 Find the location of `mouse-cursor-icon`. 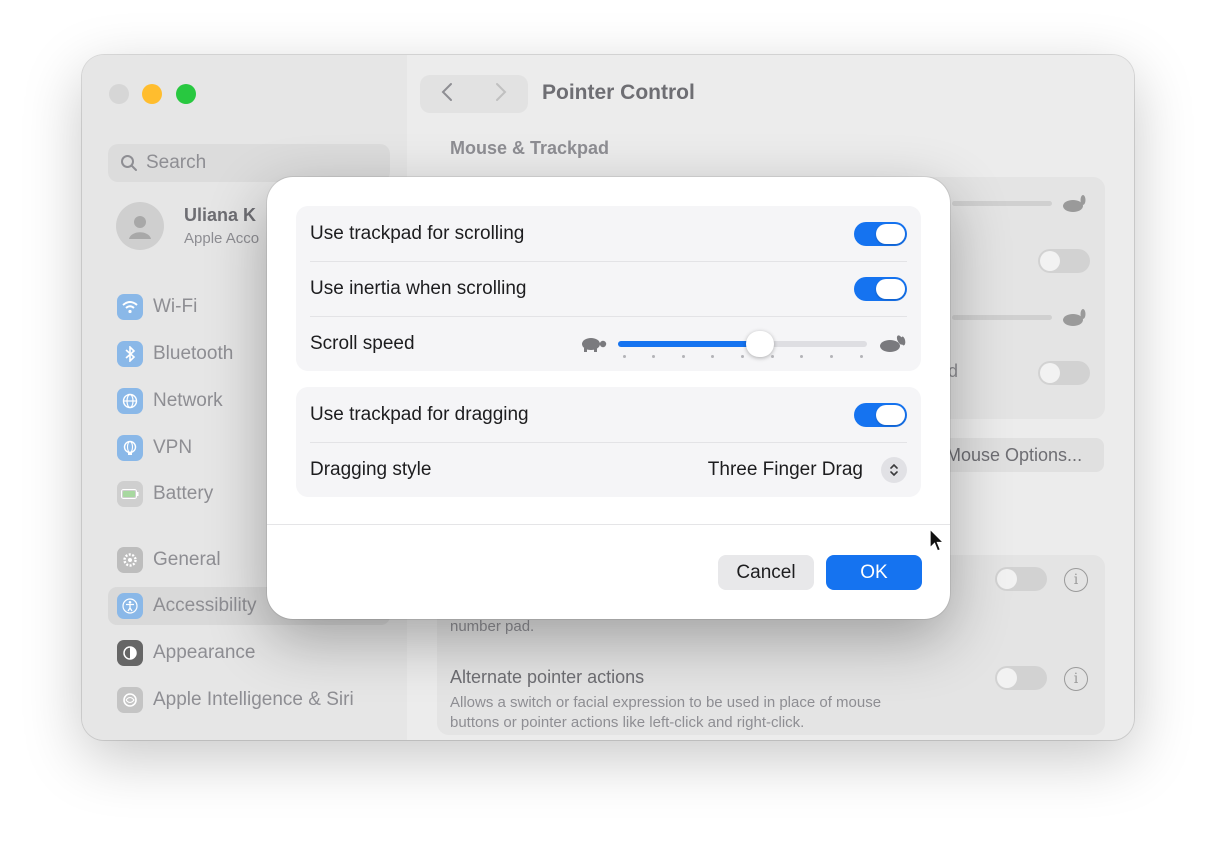

mouse-cursor-icon is located at coordinates (937, 540).